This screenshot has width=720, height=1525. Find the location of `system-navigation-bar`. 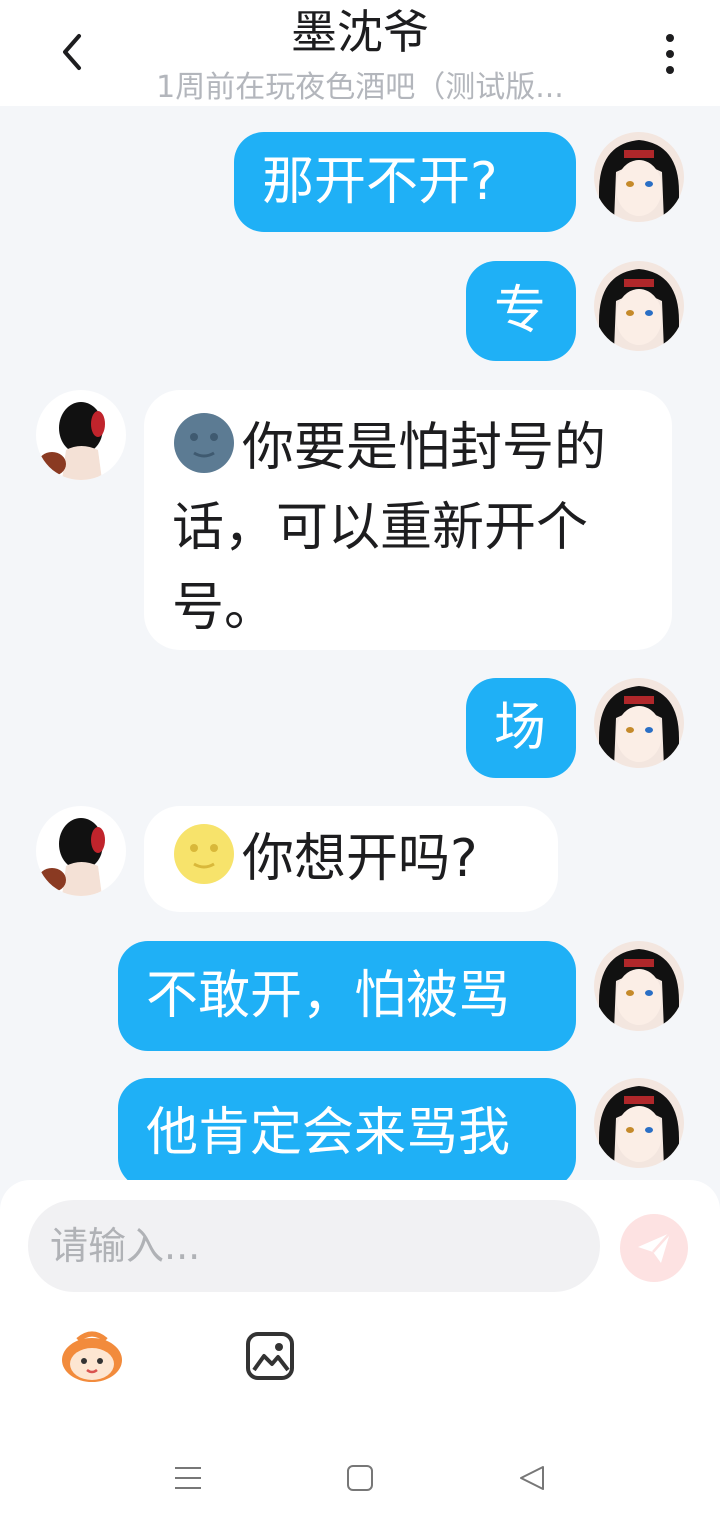

system-navigation-bar is located at coordinates (360, 1482).